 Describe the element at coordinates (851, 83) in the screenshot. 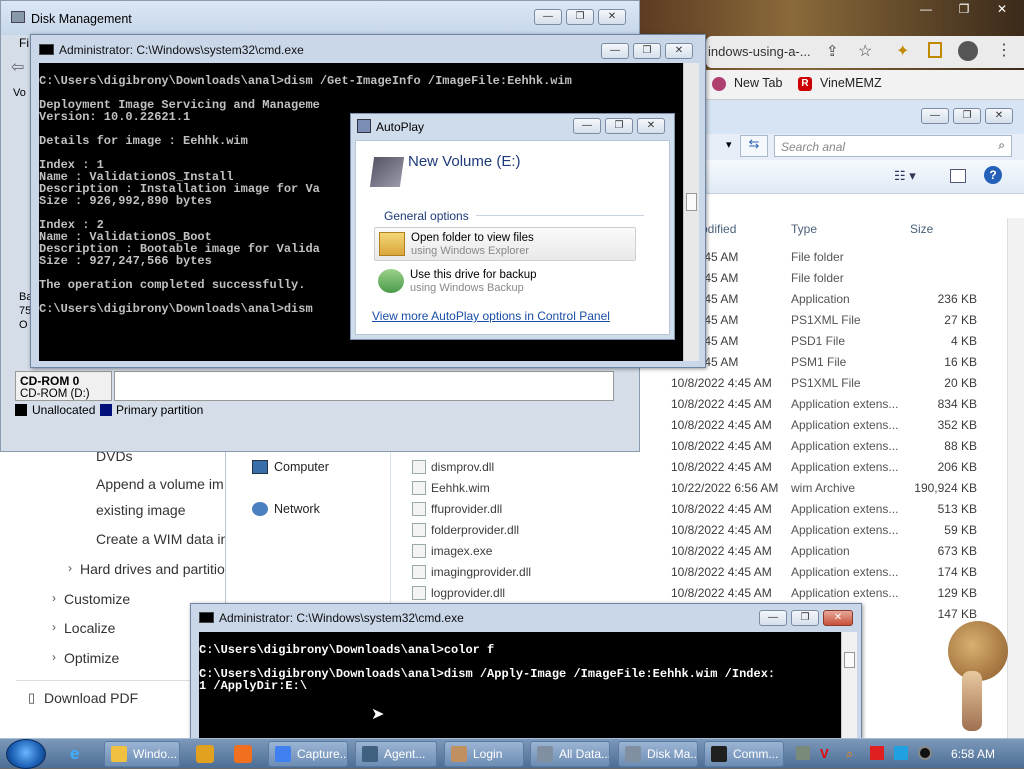

I see `bookmark-vinememz: VineMEMZ` at that location.